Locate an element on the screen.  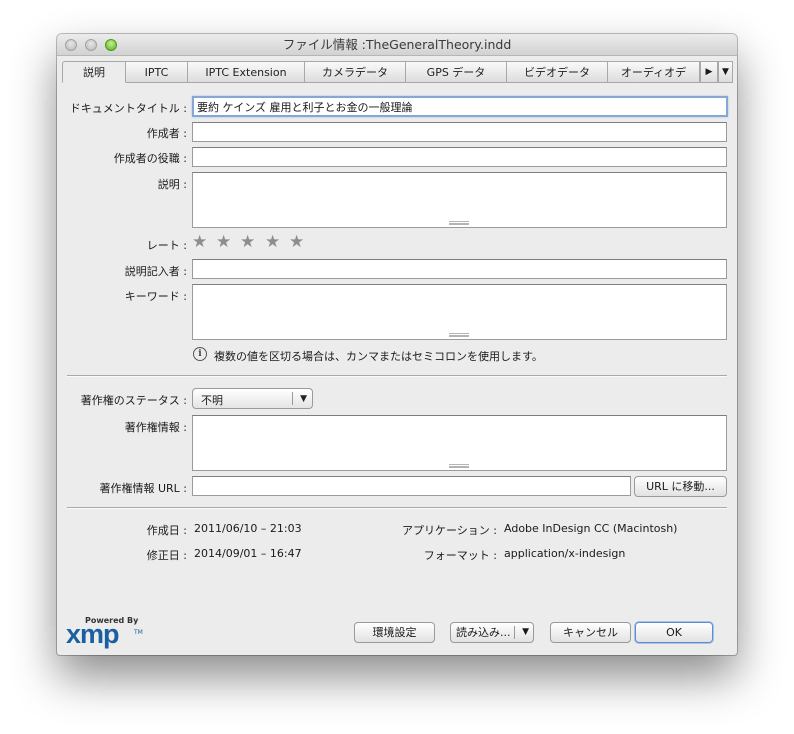
tab-iptc: IPTC is located at coordinates (157, 72).